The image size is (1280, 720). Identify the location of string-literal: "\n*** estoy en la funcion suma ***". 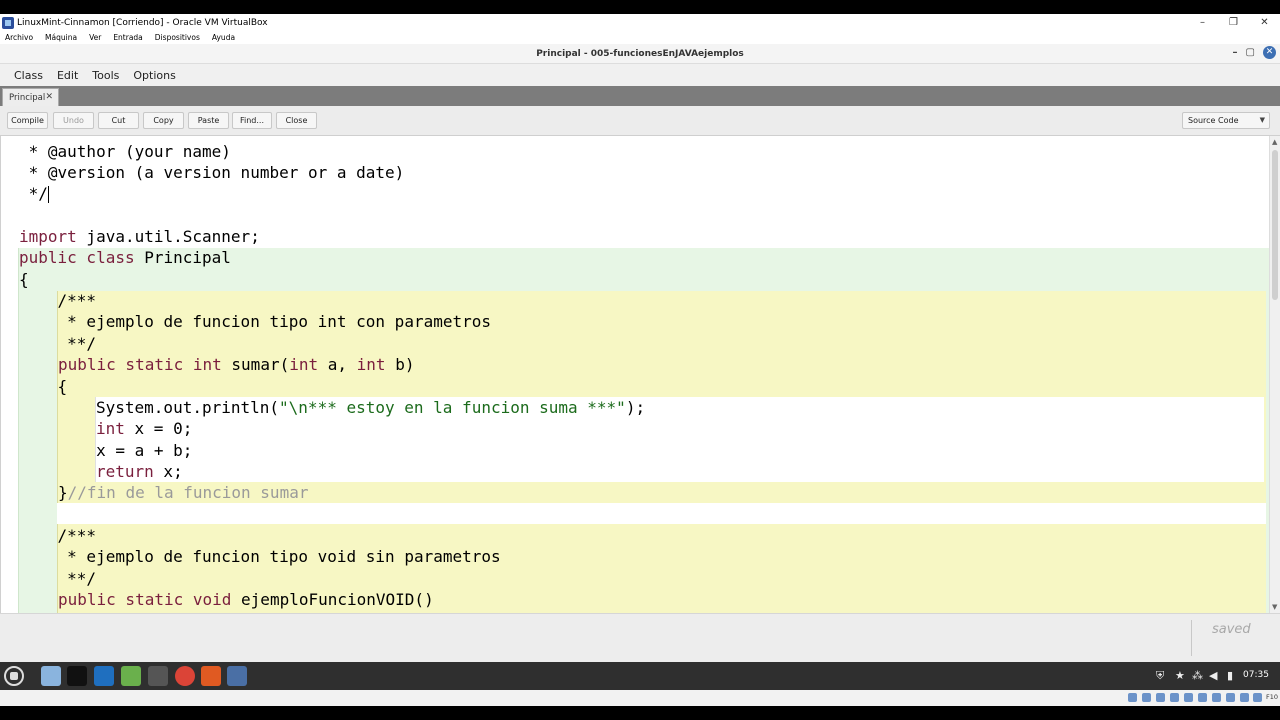
(452, 407).